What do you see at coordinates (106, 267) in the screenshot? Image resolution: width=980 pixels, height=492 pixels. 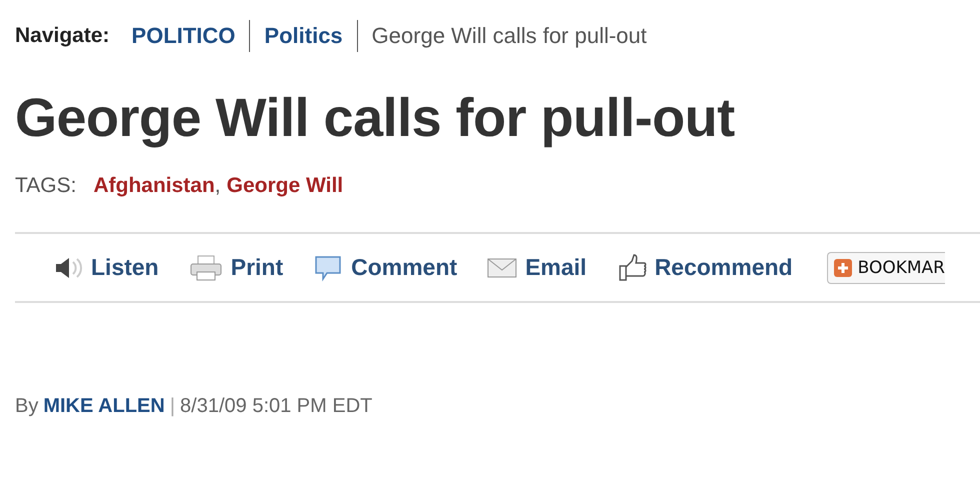 I see `action-link: Listen` at bounding box center [106, 267].